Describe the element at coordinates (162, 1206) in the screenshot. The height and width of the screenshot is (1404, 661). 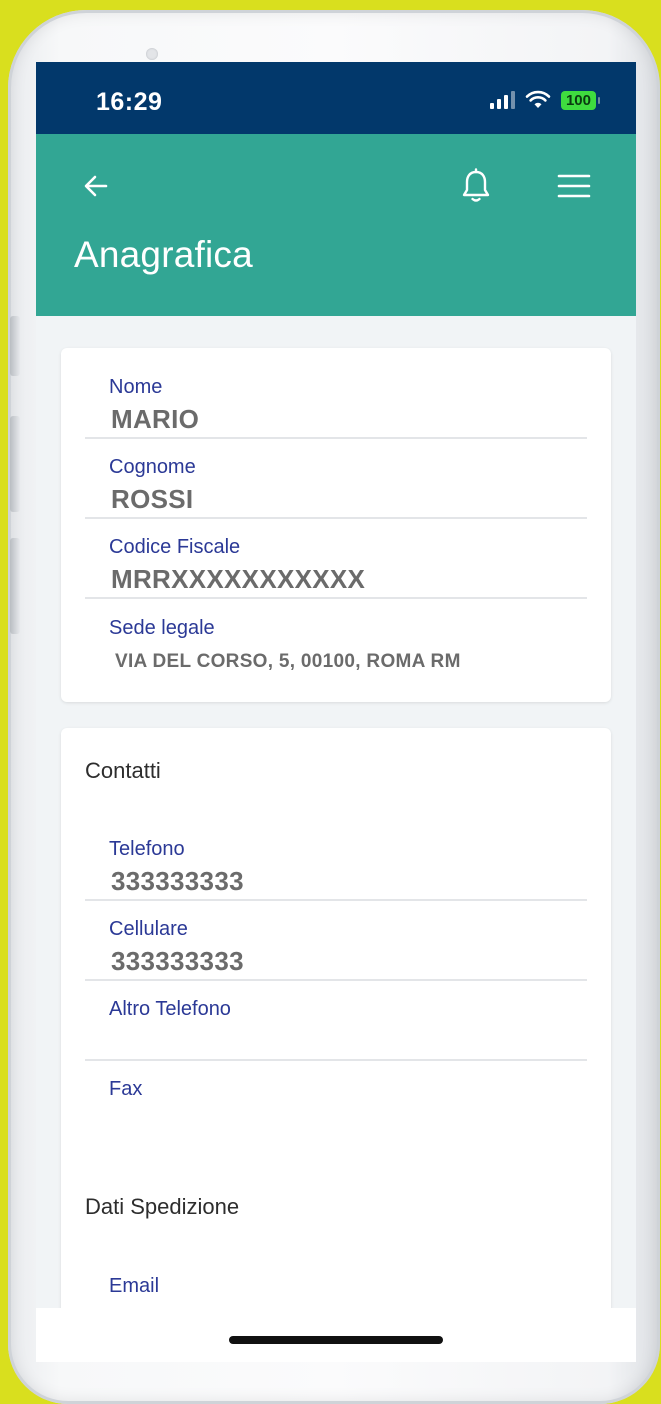
I see `section-title-spedizione: Dati Spedizione` at that location.